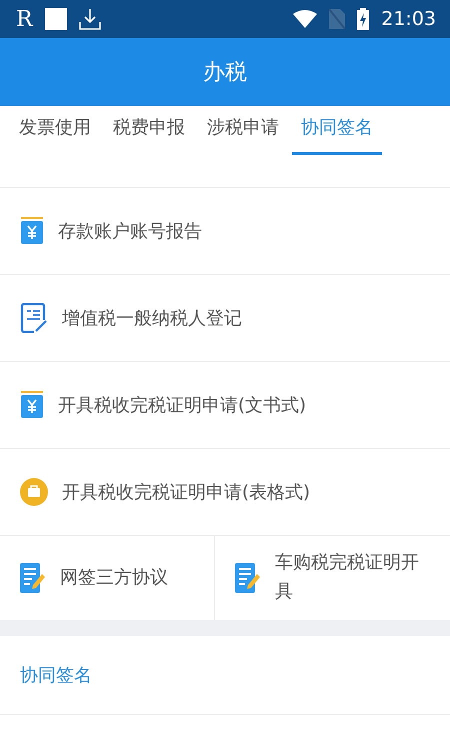 This screenshot has height=730, width=450. I want to click on menu-item: 开具税收完税证明申请(表格式), so click(186, 492).